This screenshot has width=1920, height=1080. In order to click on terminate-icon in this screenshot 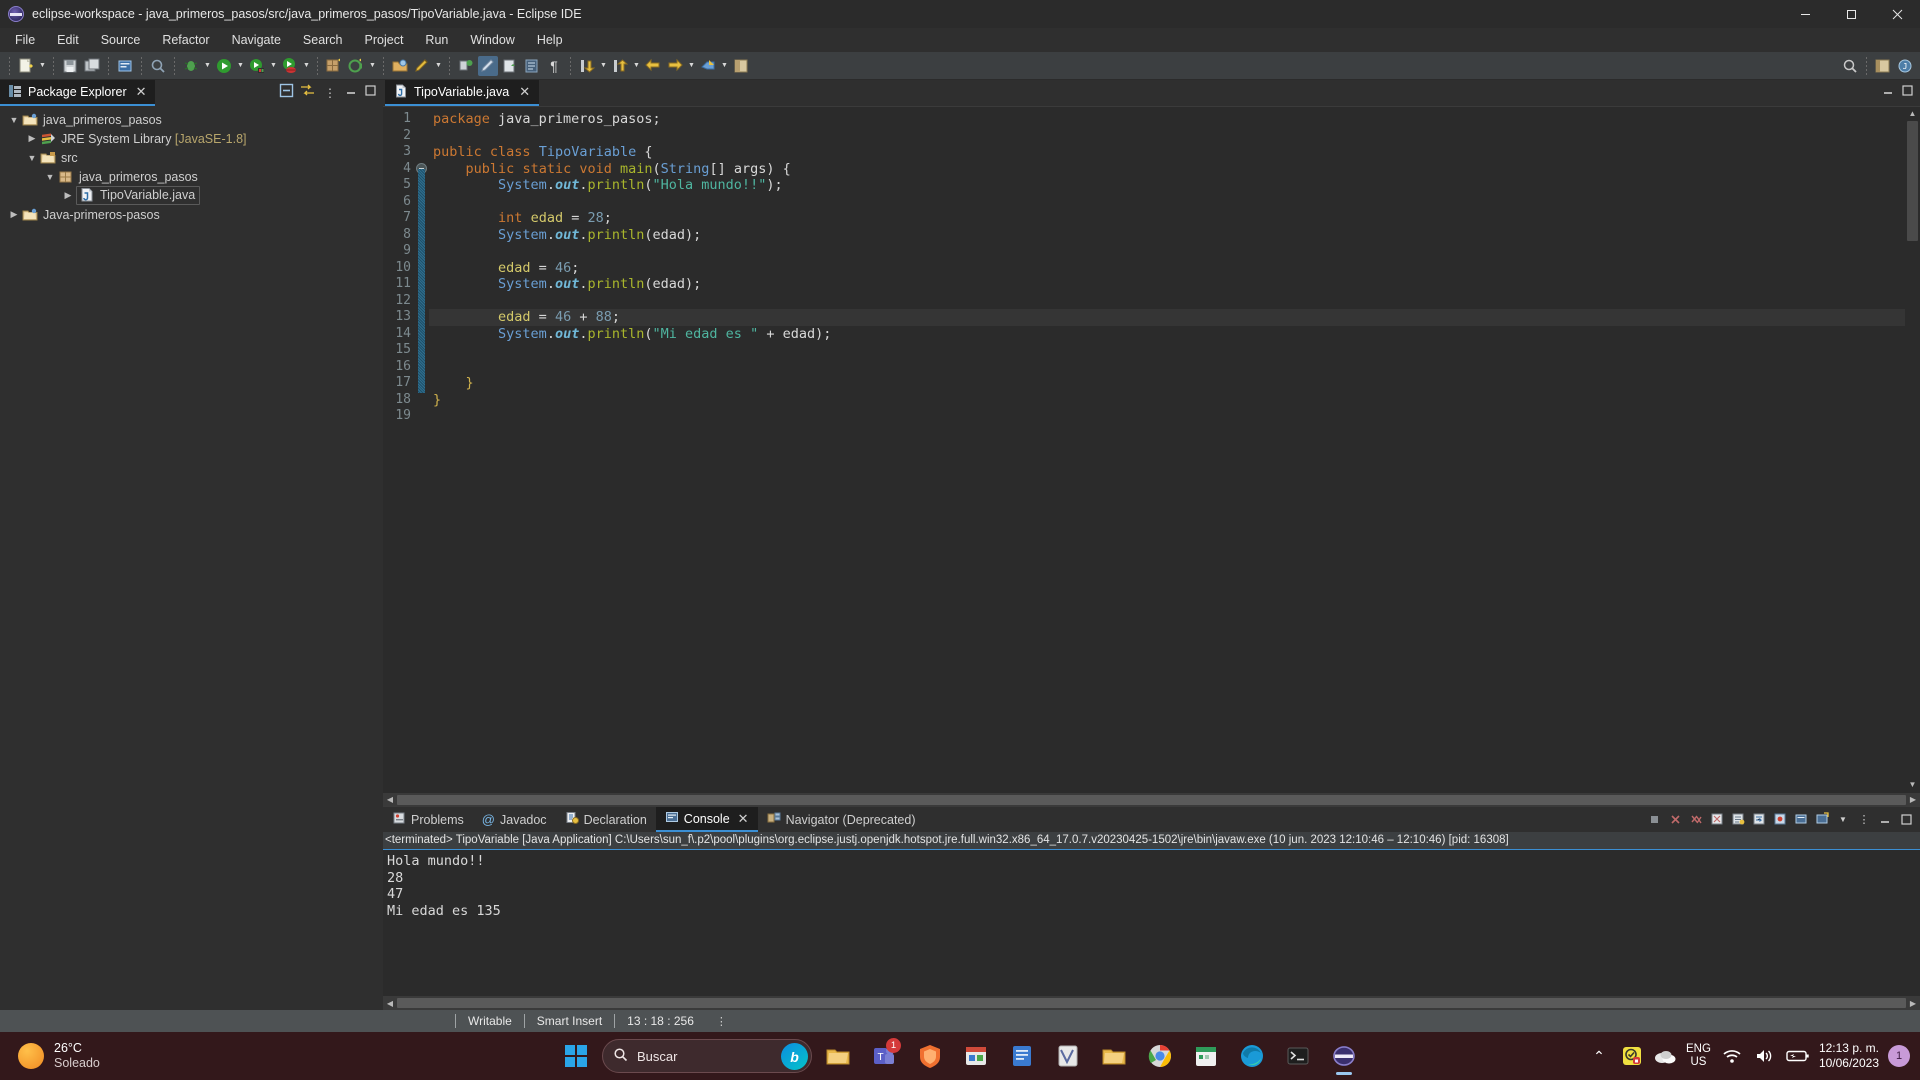, I will do `click(1654, 820)`.